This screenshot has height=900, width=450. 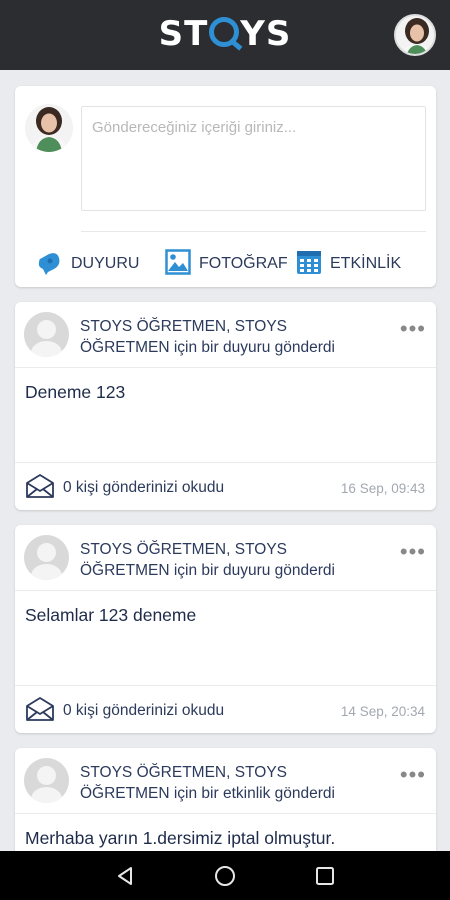 What do you see at coordinates (253, 231) in the screenshot?
I see `composer-divider` at bounding box center [253, 231].